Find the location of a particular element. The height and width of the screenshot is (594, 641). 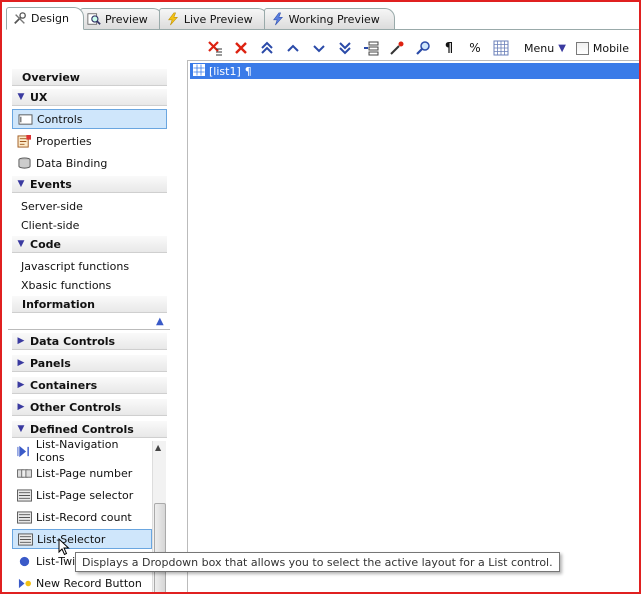

nav-item-properties: Properties is located at coordinates (89, 141).